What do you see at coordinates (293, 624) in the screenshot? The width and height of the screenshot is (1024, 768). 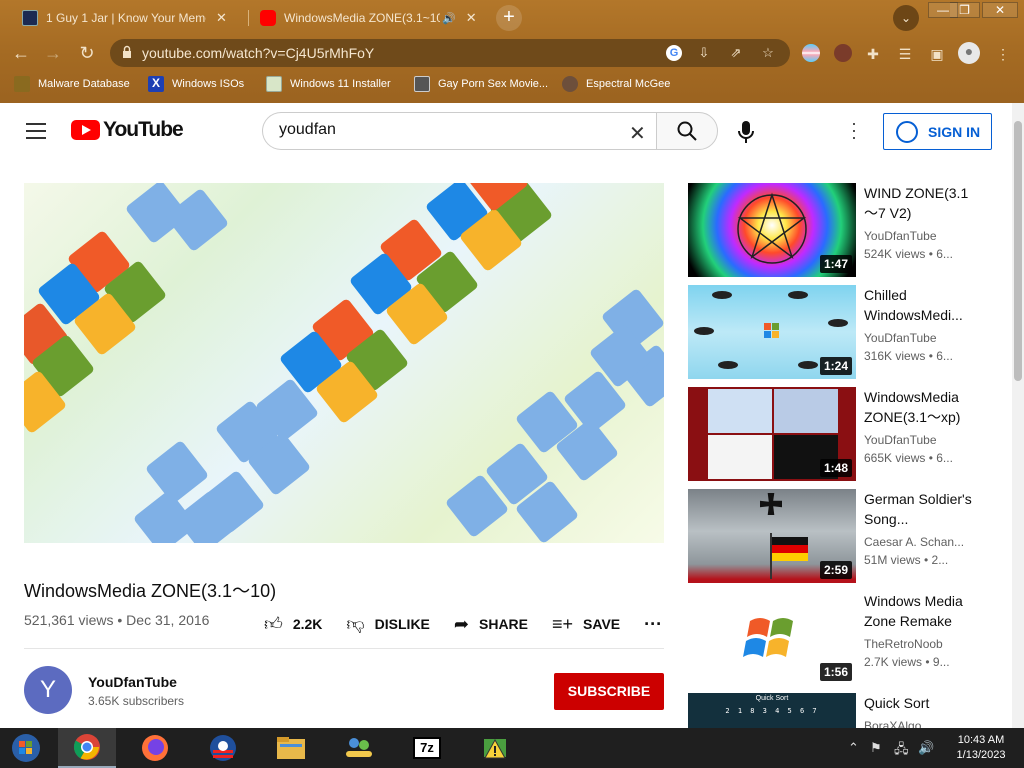 I see `like-button: 👍︎ 2.2K` at bounding box center [293, 624].